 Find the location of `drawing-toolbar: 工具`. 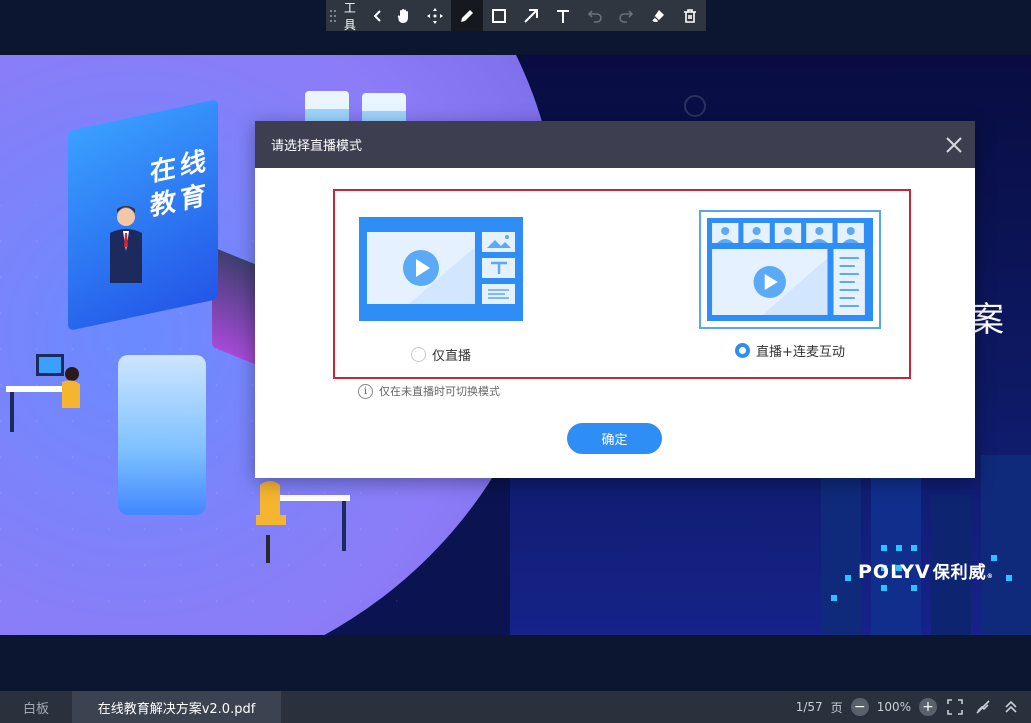

drawing-toolbar: 工具 is located at coordinates (516, 16).